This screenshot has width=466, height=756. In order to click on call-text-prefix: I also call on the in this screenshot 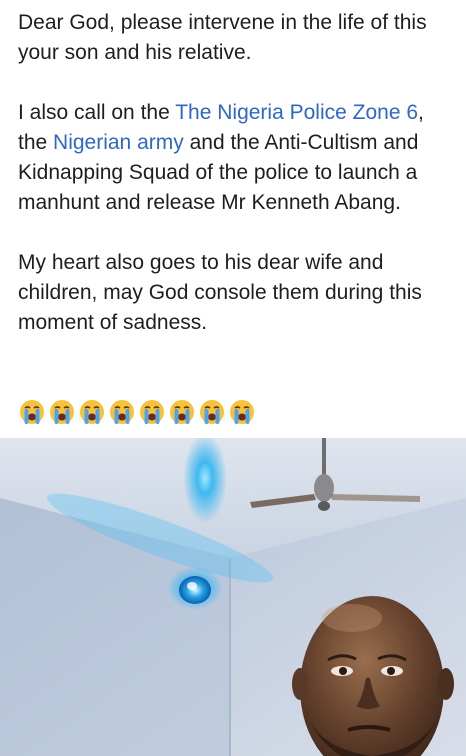, I will do `click(97, 112)`.